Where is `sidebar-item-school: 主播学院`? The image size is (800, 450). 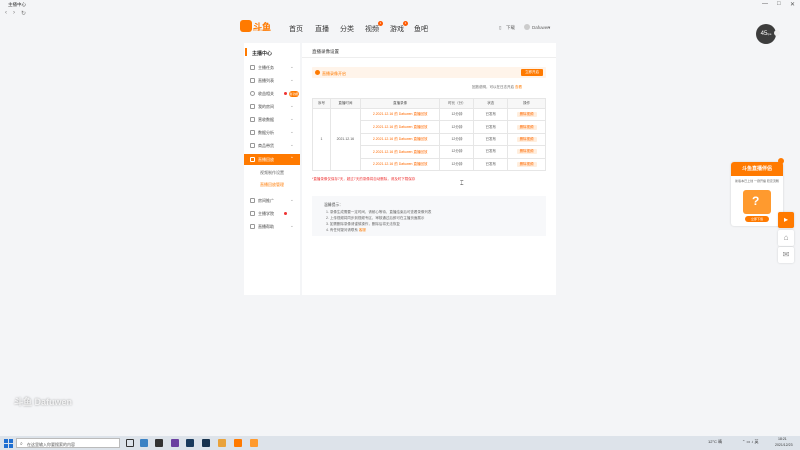 sidebar-item-school: 主播学院 is located at coordinates (272, 213).